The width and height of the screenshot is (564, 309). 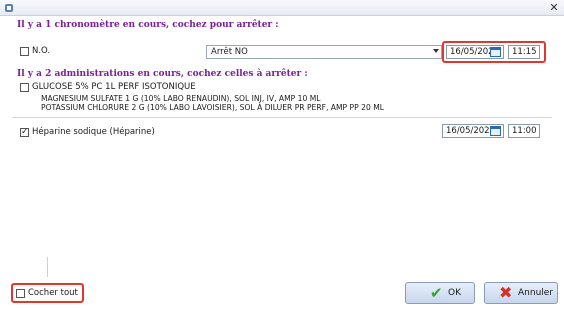 I want to click on ok-button: ✔ OK, so click(x=440, y=293).